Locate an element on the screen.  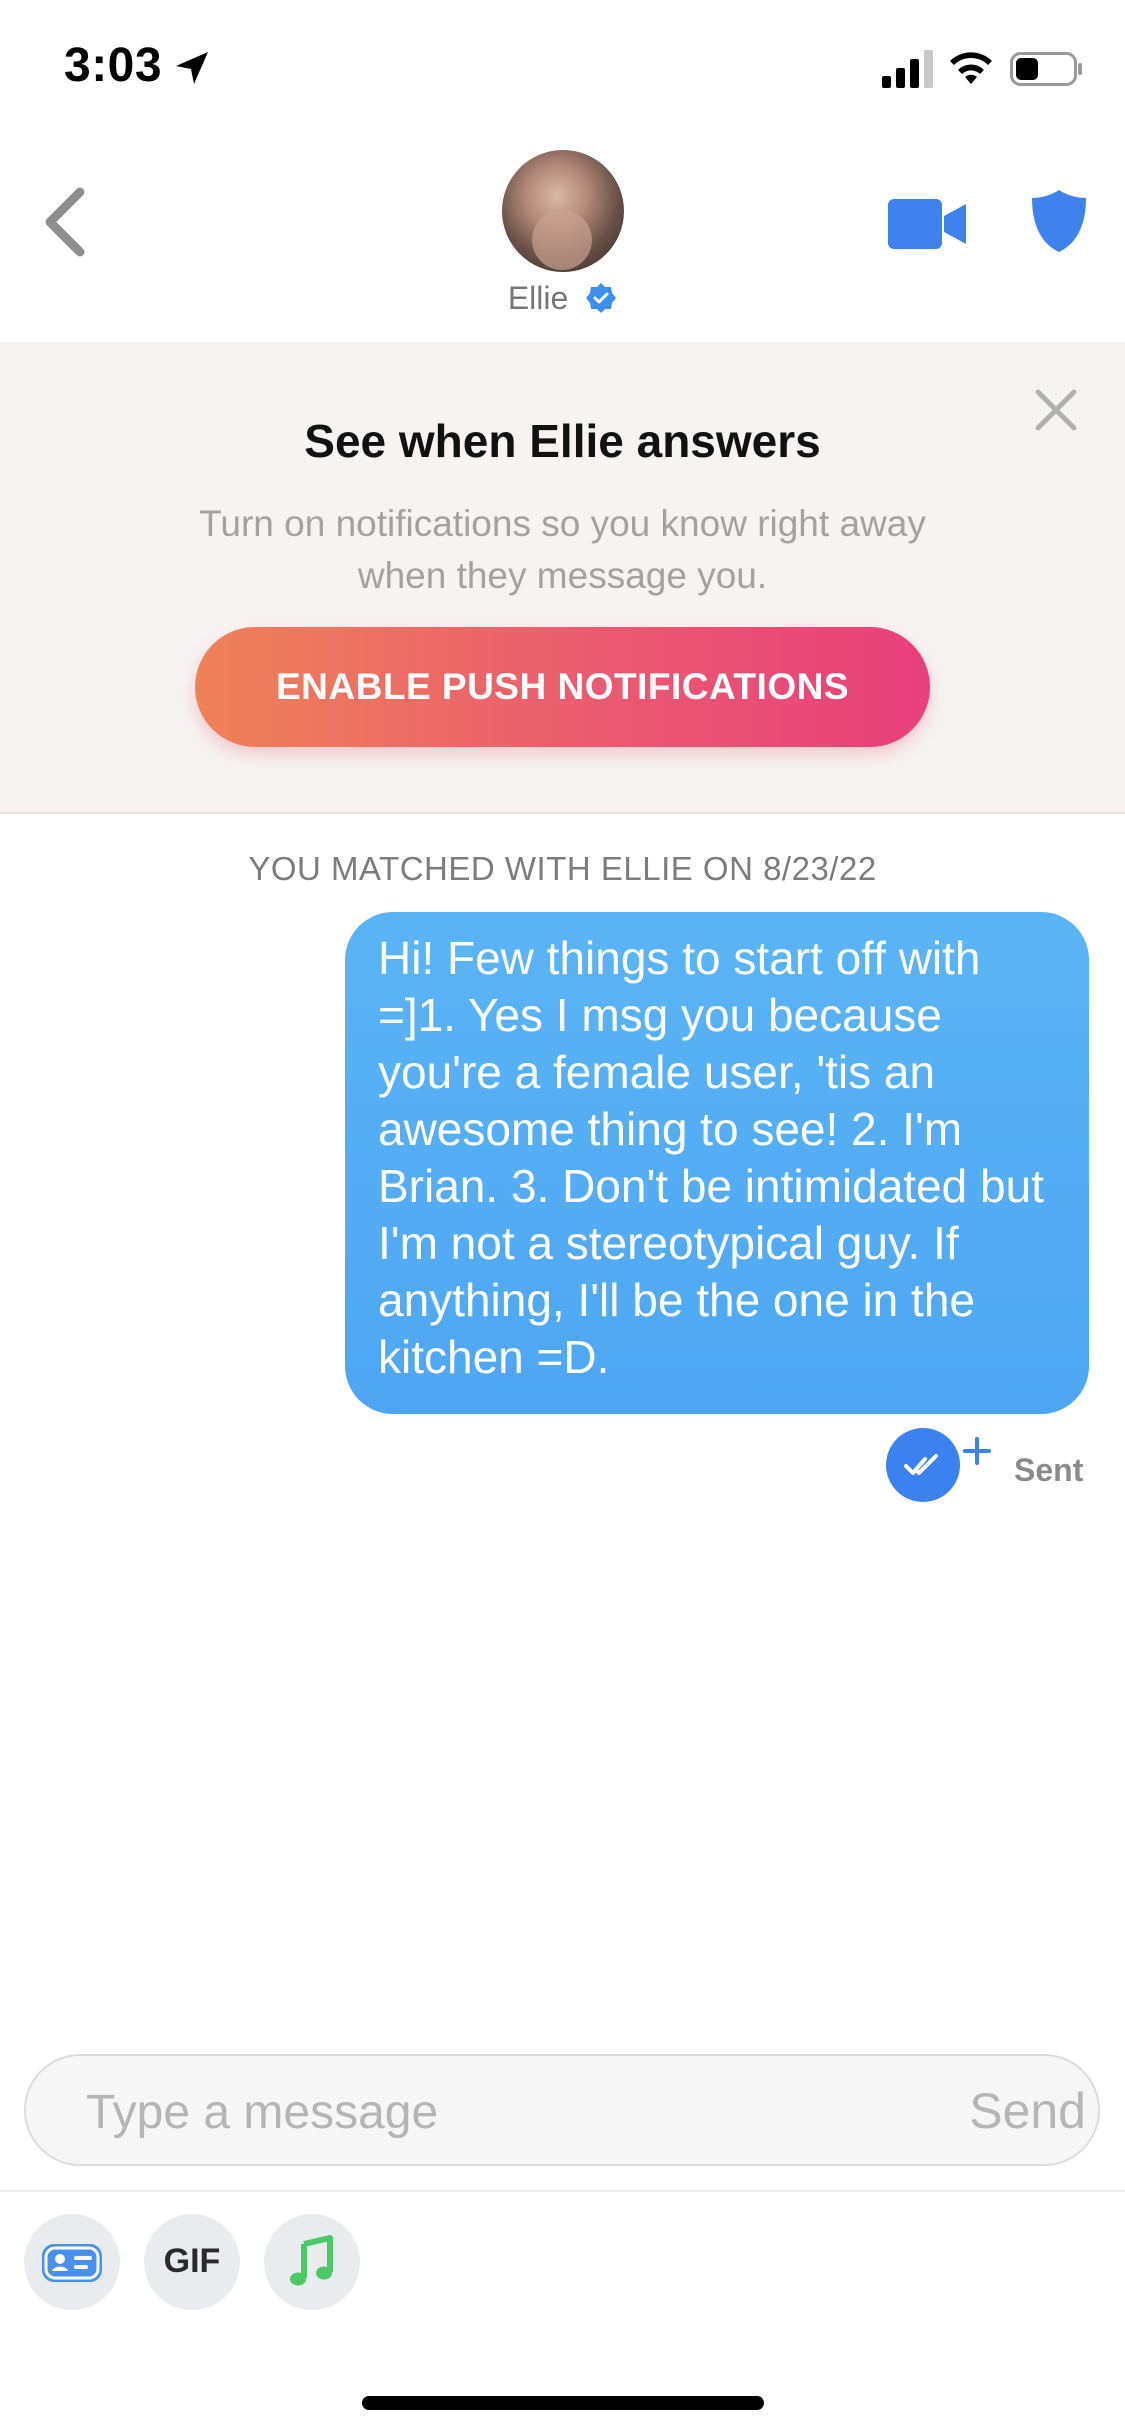
chevron-left-icon is located at coordinates (66, 222).